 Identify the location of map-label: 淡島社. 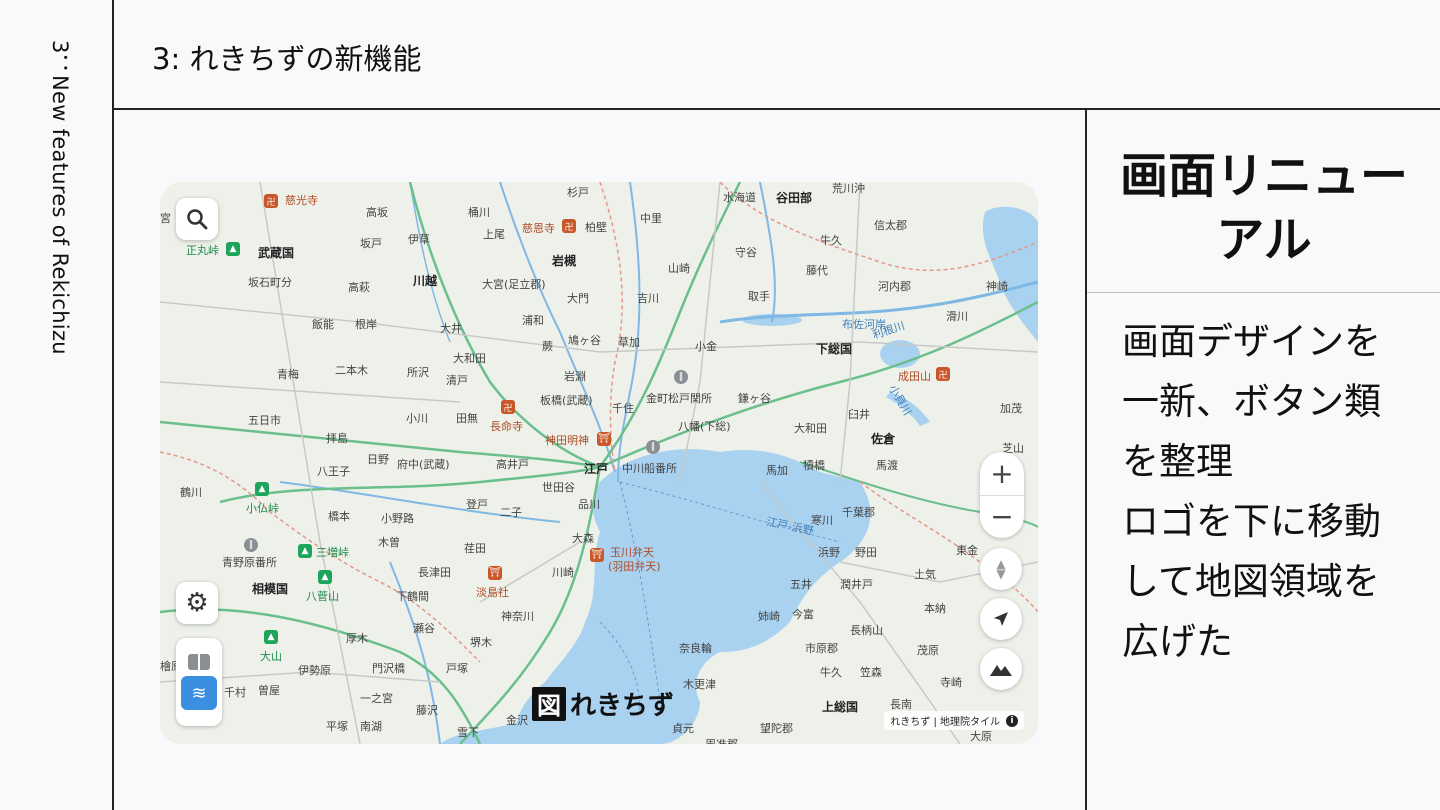
(492, 592).